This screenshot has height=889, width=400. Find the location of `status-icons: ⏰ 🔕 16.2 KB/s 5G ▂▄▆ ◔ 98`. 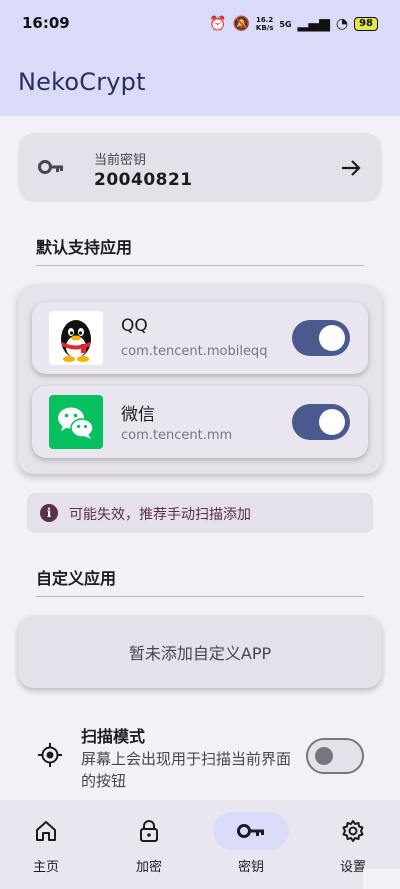

status-icons: ⏰ 🔕 16.2 KB/s 5G ▂▄▆ ◔ 98 is located at coordinates (293, 24).